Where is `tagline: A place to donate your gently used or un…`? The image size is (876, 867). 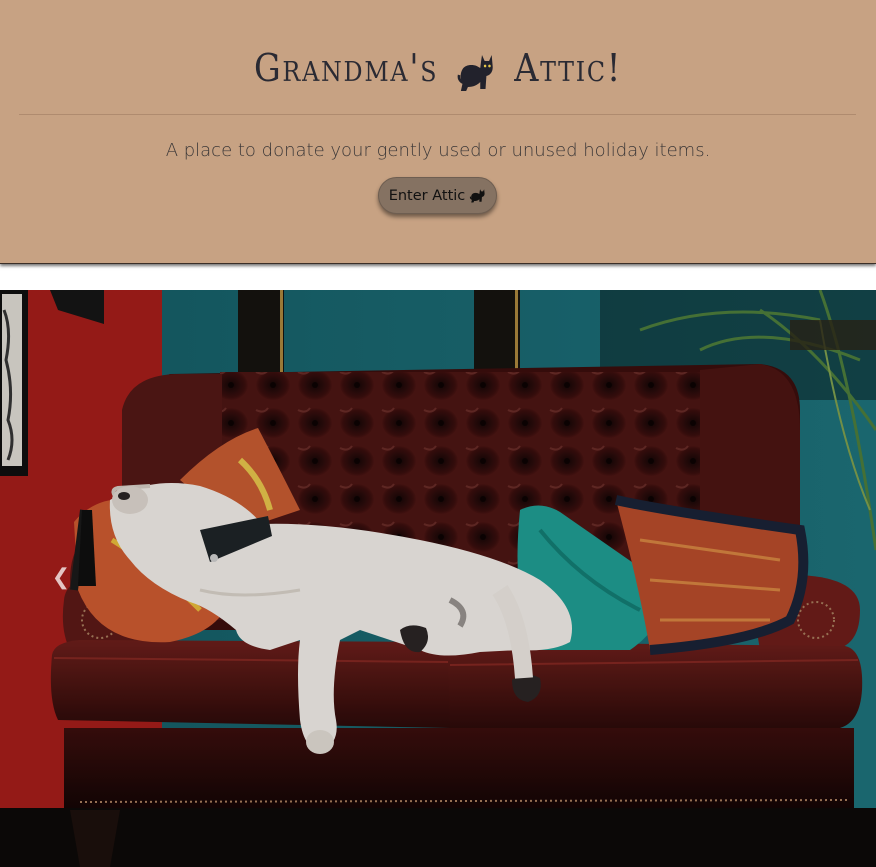 tagline: A place to donate your gently used or un… is located at coordinates (438, 150).